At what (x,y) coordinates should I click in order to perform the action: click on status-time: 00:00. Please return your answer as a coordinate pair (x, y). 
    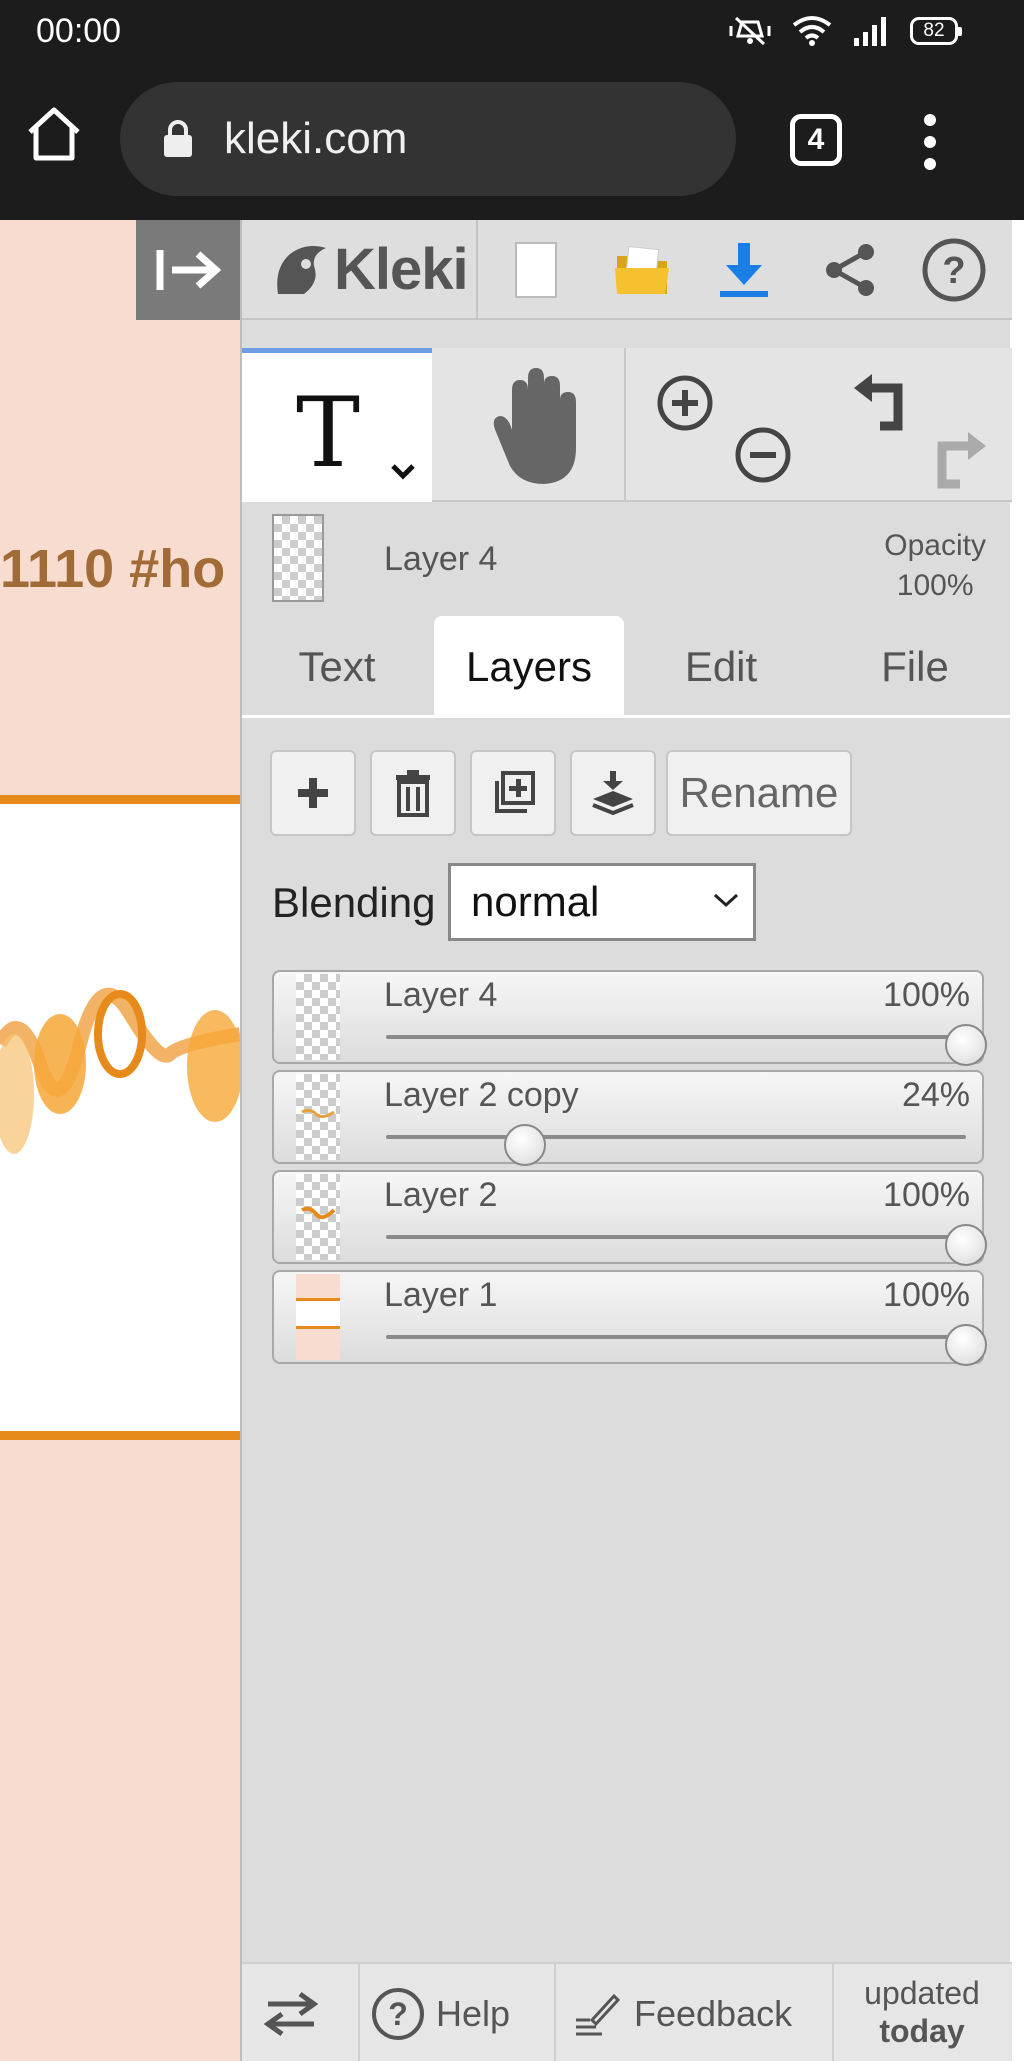
    Looking at the image, I should click on (79, 31).